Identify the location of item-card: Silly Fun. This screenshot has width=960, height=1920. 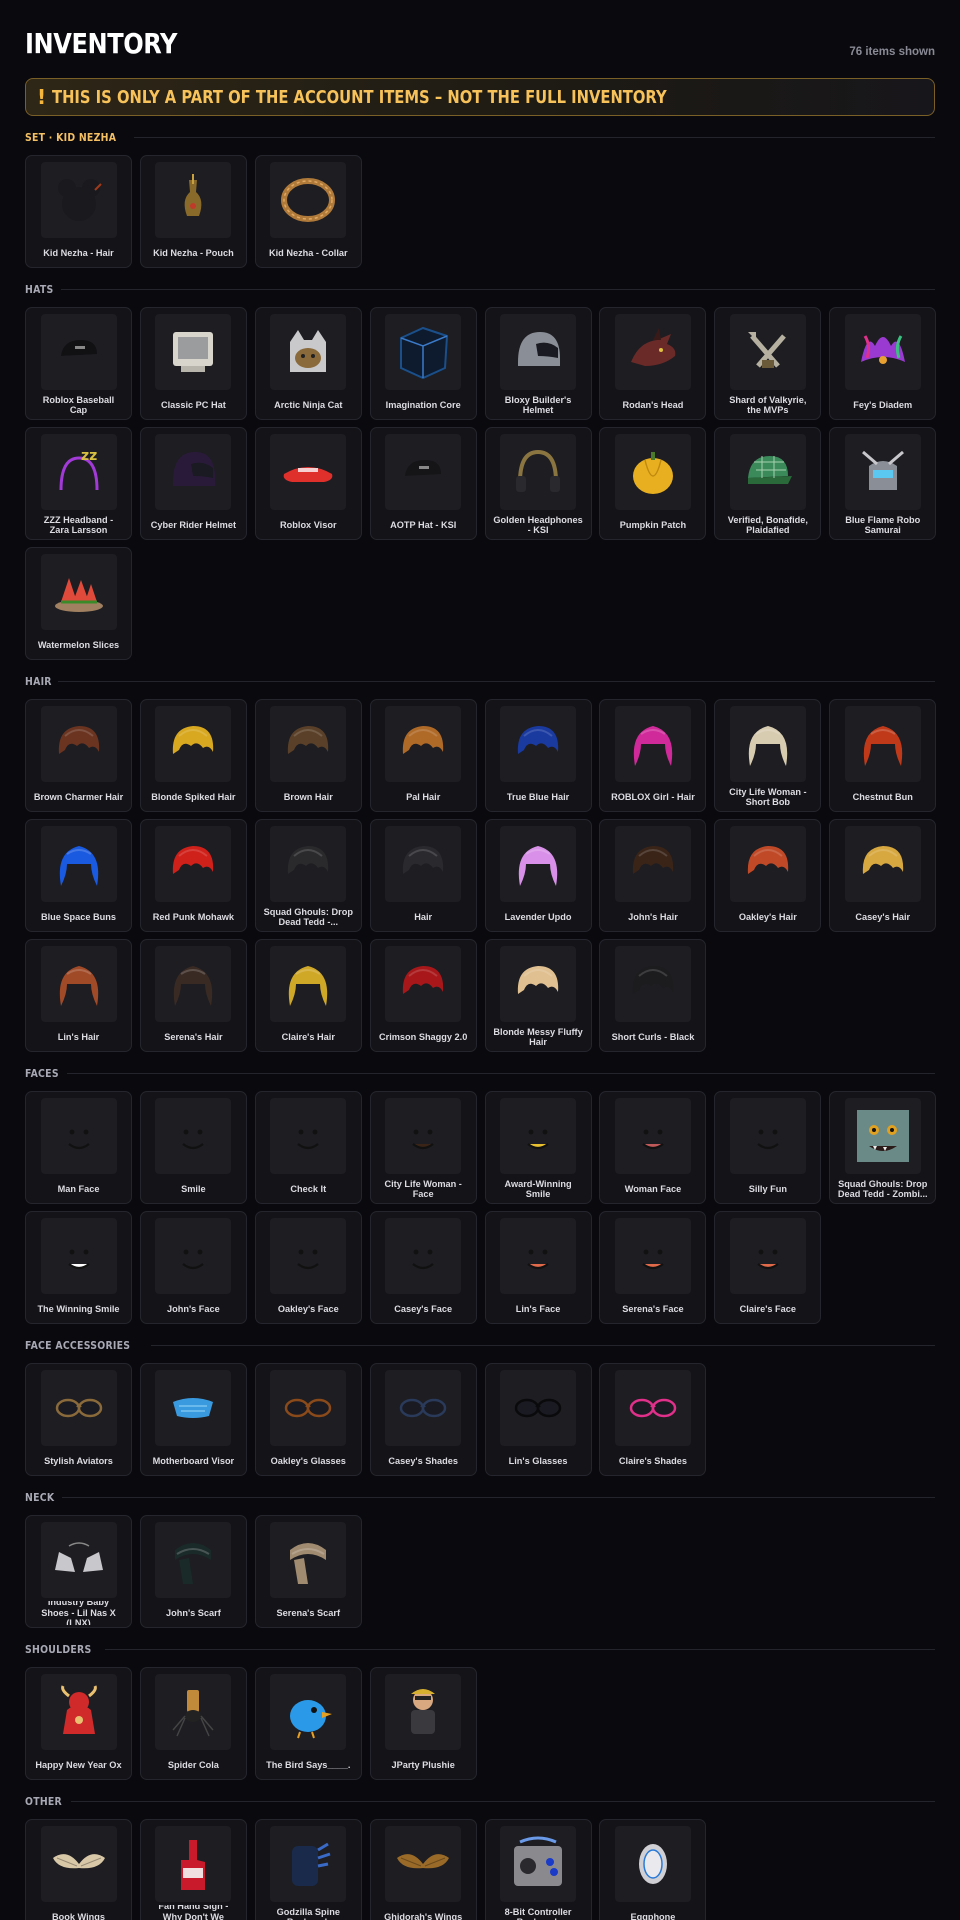
(768, 1147).